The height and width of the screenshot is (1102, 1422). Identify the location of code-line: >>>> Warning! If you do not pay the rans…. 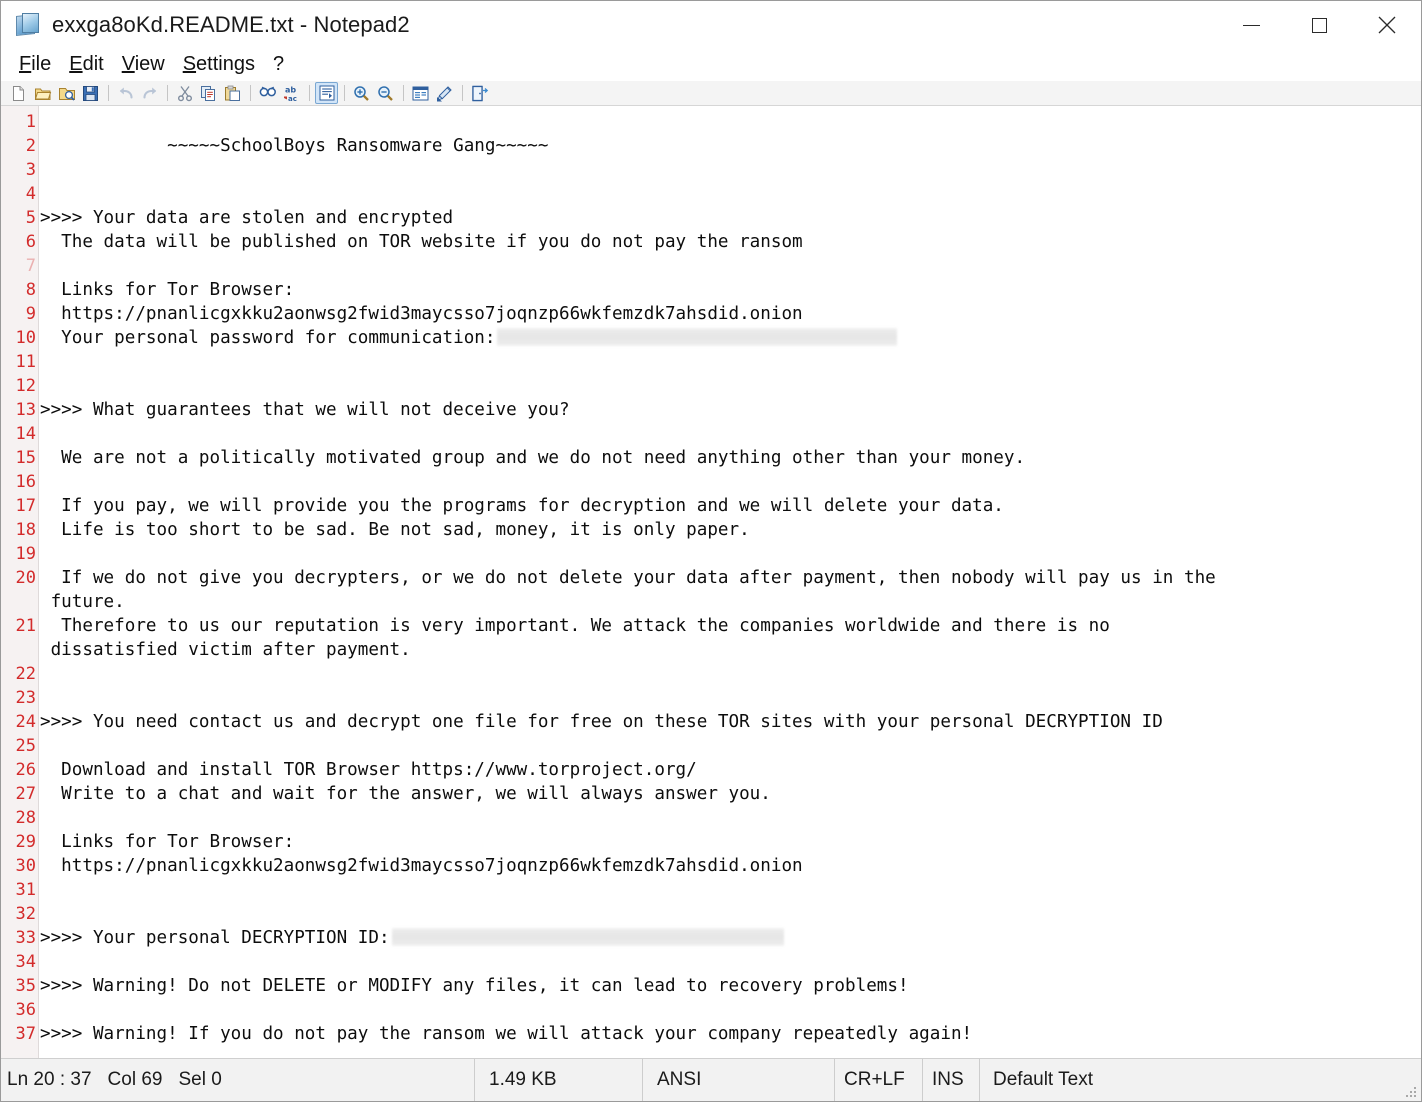
(730, 1034).